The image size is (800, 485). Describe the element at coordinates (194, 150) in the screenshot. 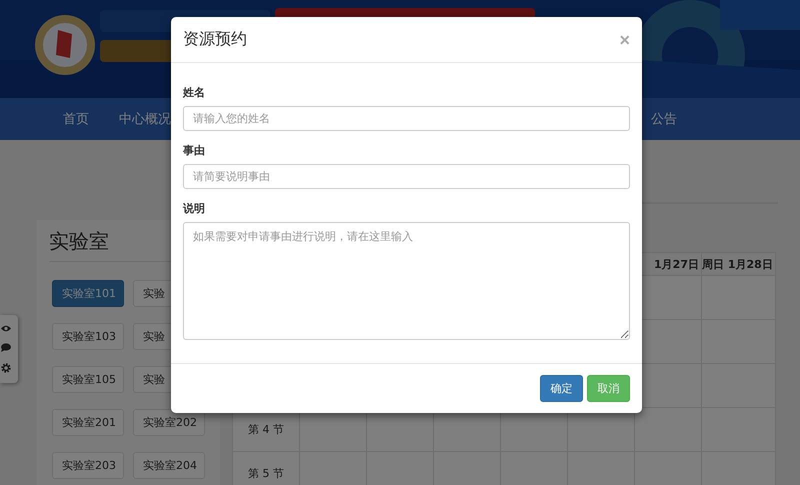

I see `field-label: 事由` at that location.